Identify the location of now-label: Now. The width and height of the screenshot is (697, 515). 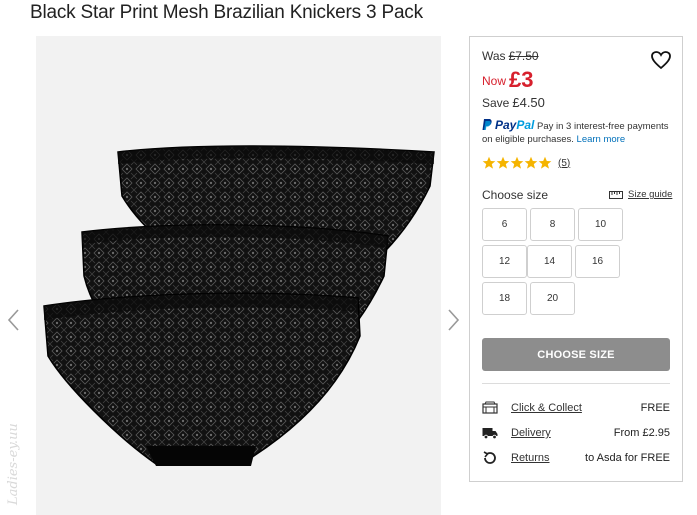
(494, 81).